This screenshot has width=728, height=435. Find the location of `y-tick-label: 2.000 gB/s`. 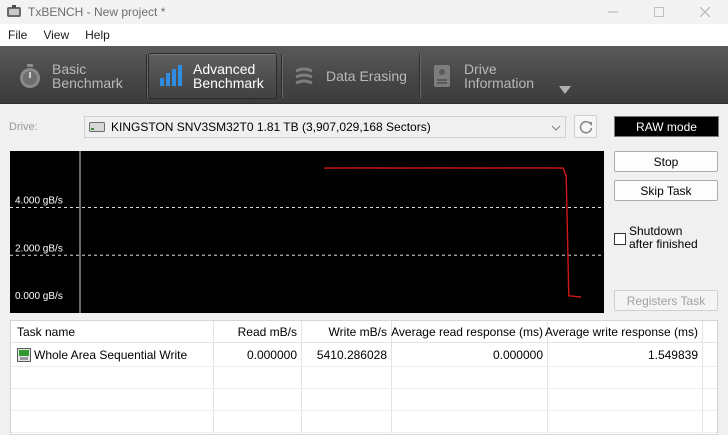

y-tick-label: 2.000 gB/s is located at coordinates (39, 248).